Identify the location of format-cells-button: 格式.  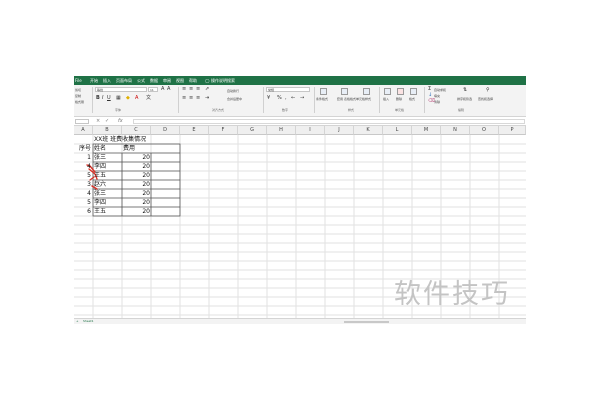
(412, 99).